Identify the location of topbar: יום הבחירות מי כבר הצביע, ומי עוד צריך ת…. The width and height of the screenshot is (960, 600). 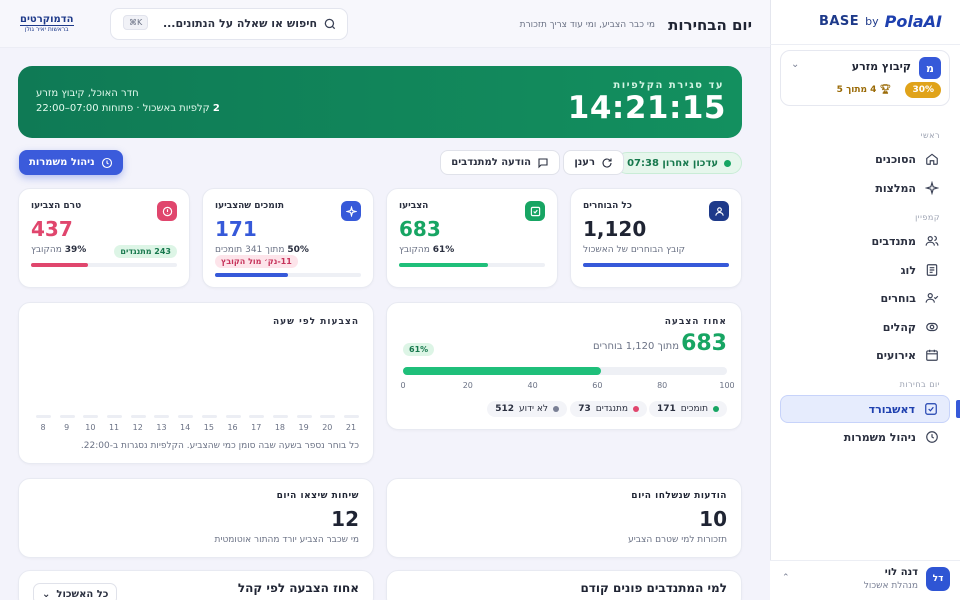
(385, 24).